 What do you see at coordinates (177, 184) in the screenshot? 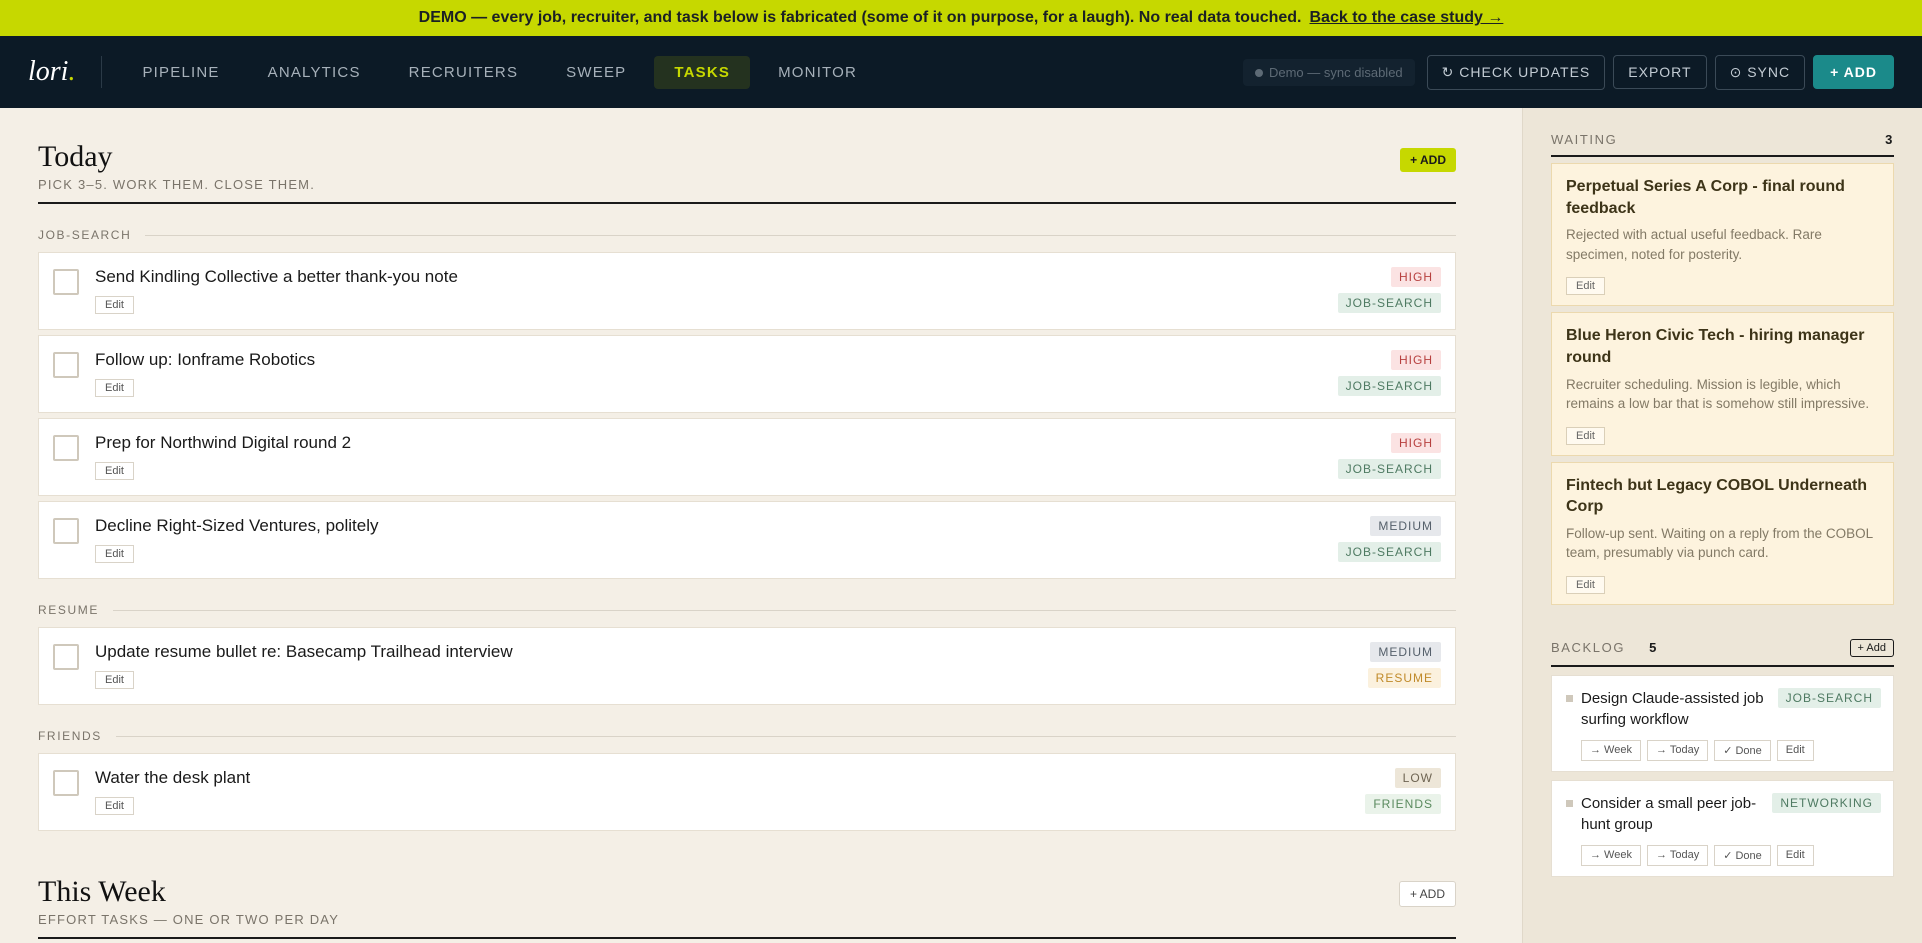
I see `today-subtitle: PICK 3–5. WORK THEM. CLOSE THEM.` at bounding box center [177, 184].